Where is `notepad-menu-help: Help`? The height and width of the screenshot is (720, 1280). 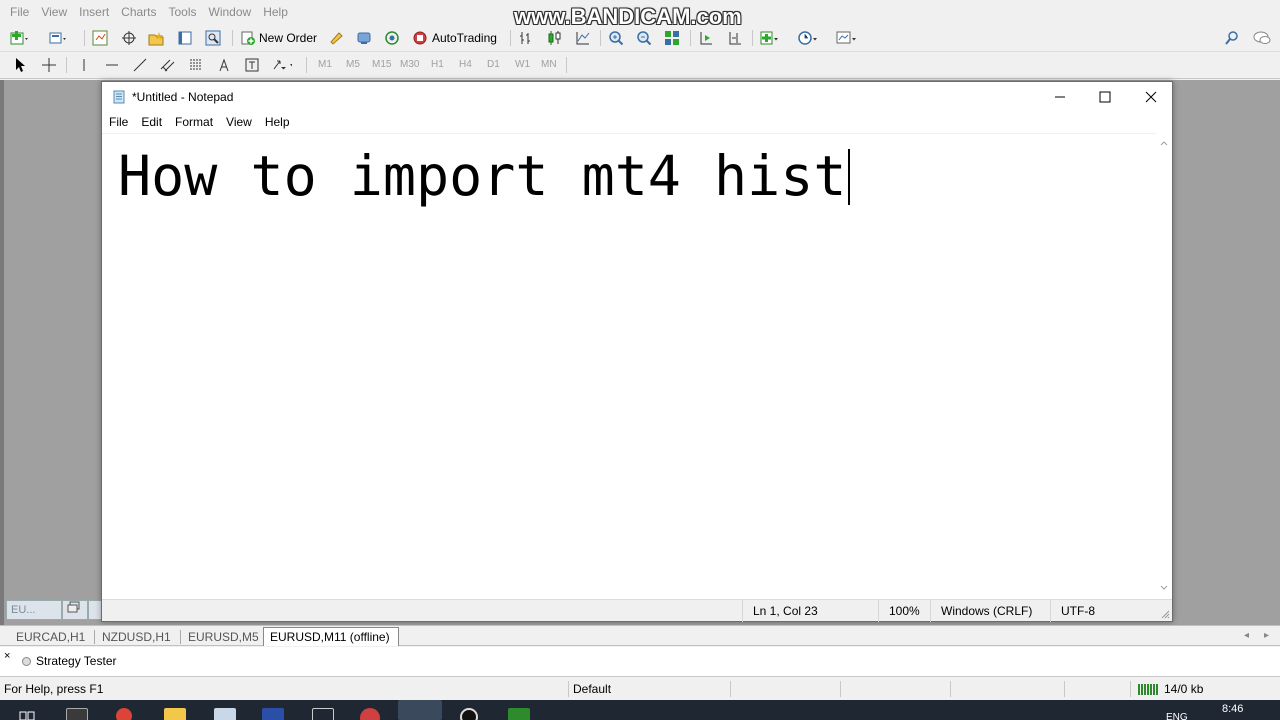 notepad-menu-help: Help is located at coordinates (277, 122).